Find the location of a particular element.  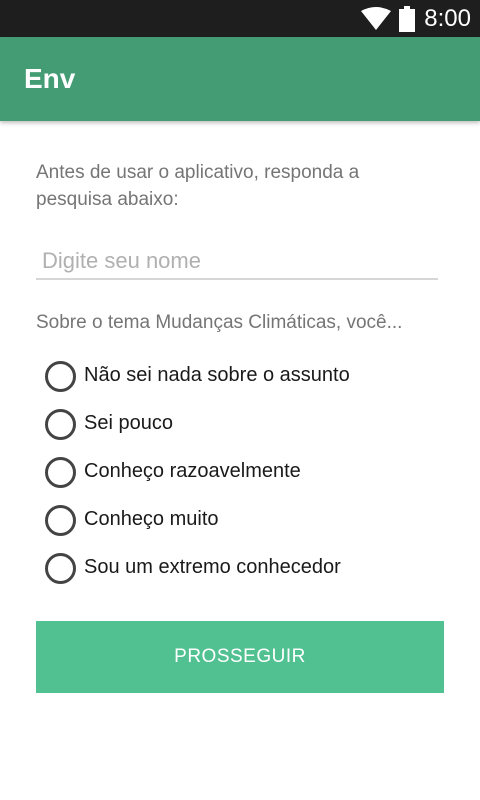

option-label: Sei pouco is located at coordinates (128, 423).